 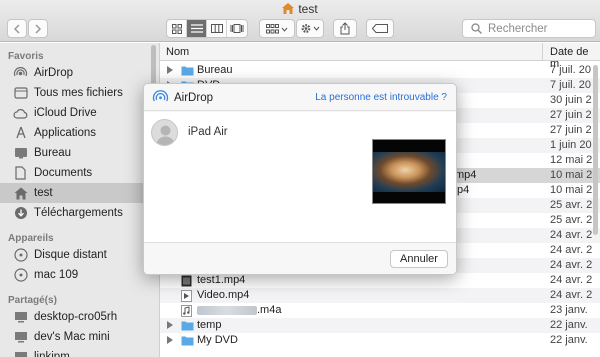 I want to click on sidebar-item-linkipm: linkipm, so click(x=79, y=352).